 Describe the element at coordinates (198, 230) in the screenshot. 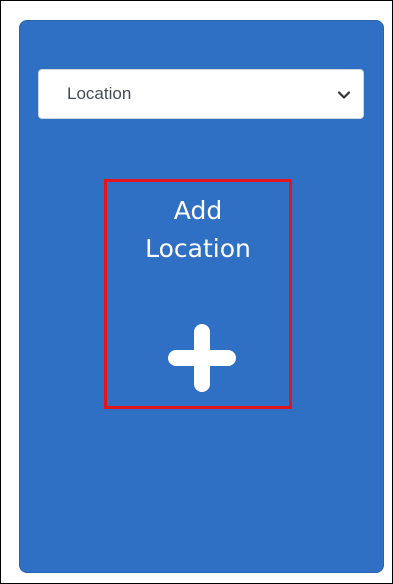

I see `add-location-label: Add Location` at that location.